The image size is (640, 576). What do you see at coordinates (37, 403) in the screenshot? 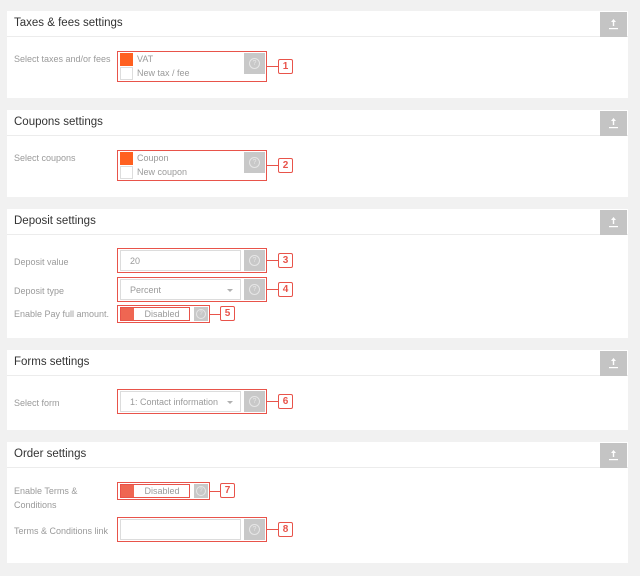
I see `select-form-label: Select form` at bounding box center [37, 403].